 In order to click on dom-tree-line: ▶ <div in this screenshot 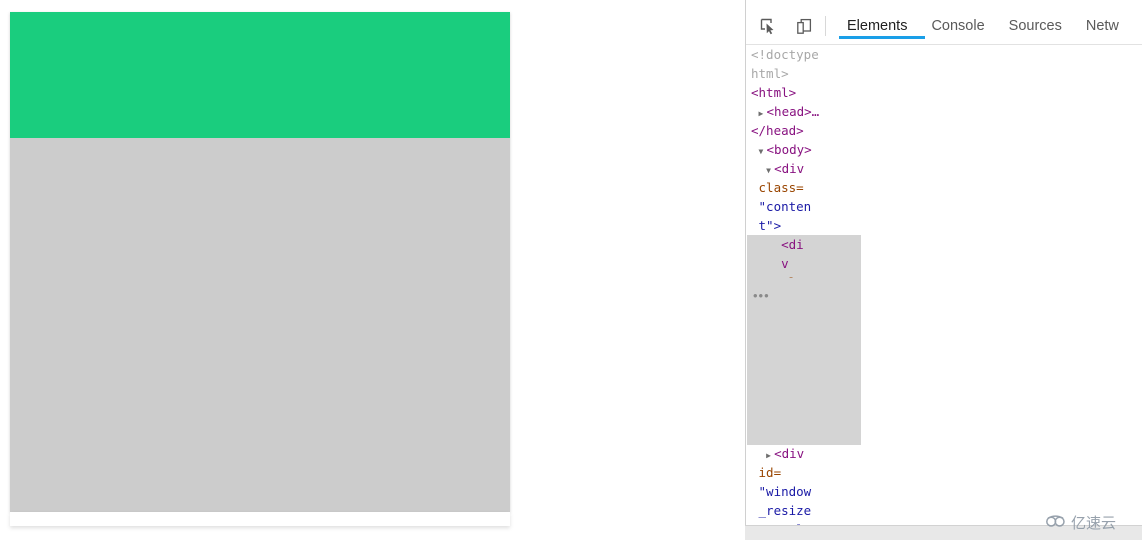, I will do `click(804, 453)`.